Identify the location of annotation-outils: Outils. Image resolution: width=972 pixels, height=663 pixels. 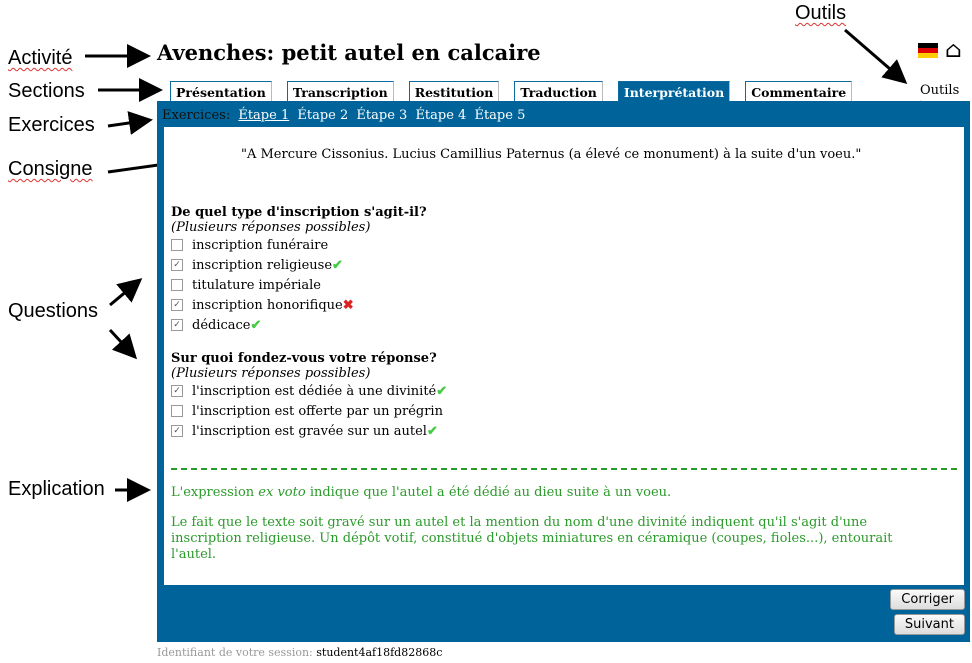
(821, 13).